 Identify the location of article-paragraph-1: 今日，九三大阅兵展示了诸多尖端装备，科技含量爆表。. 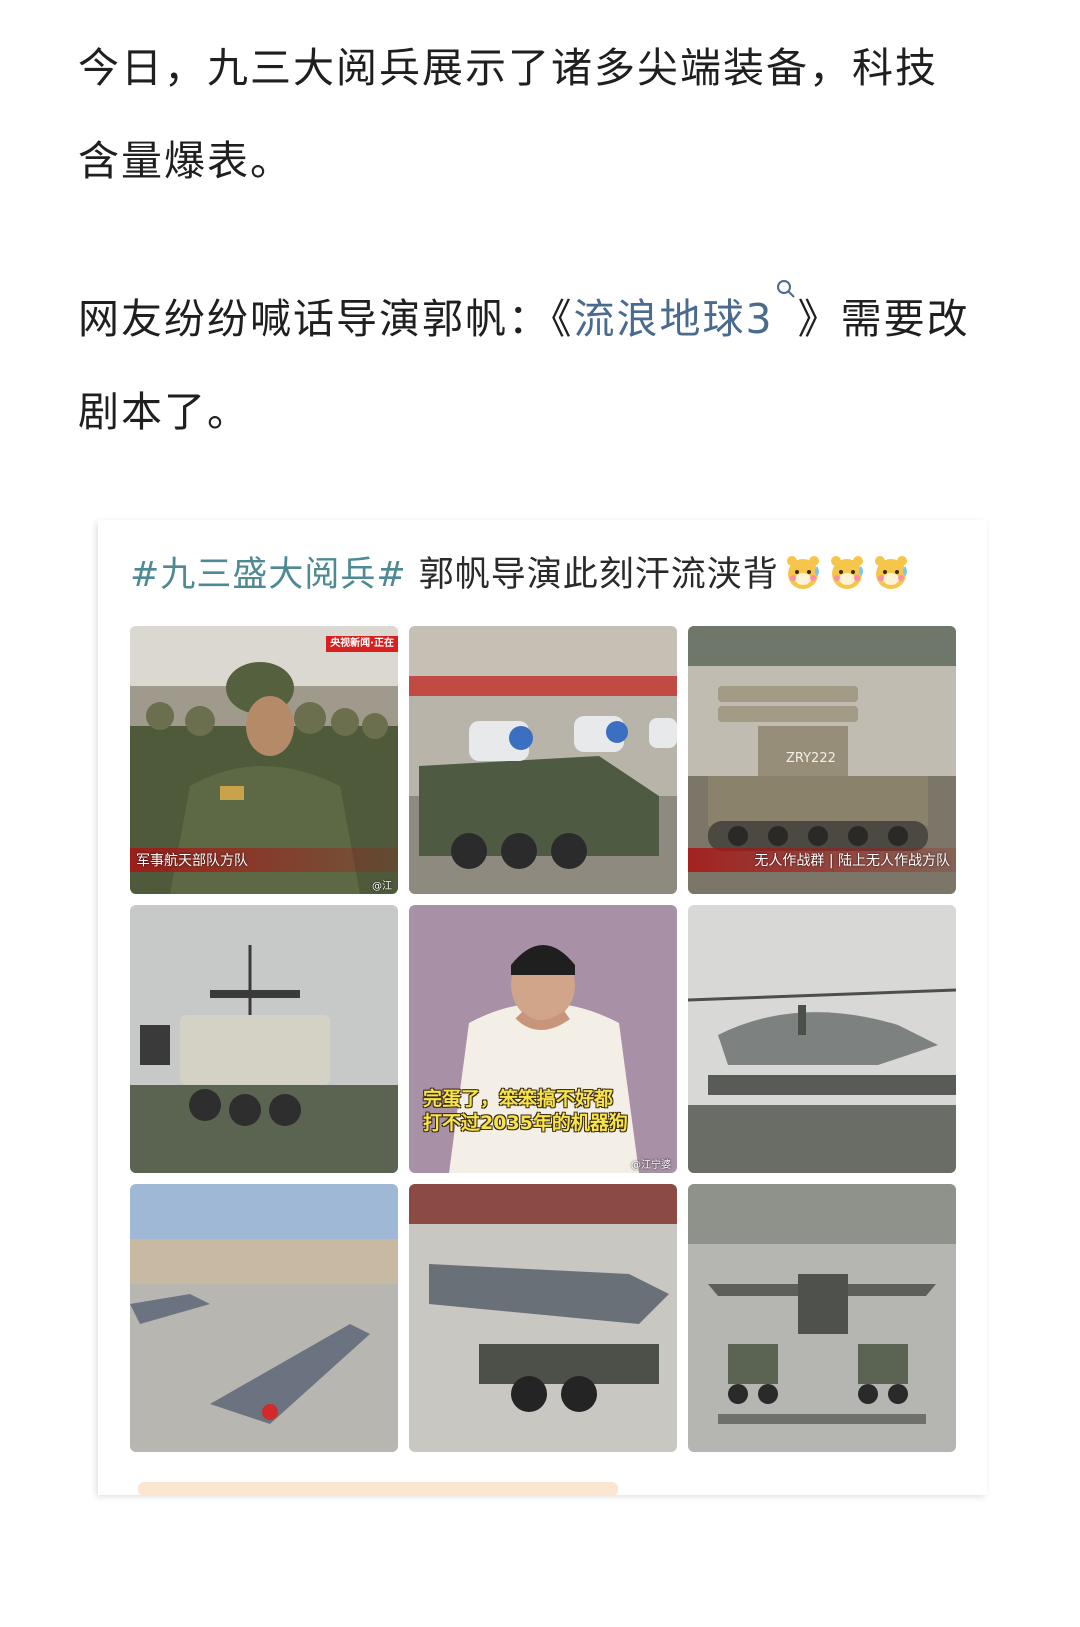
(508, 114).